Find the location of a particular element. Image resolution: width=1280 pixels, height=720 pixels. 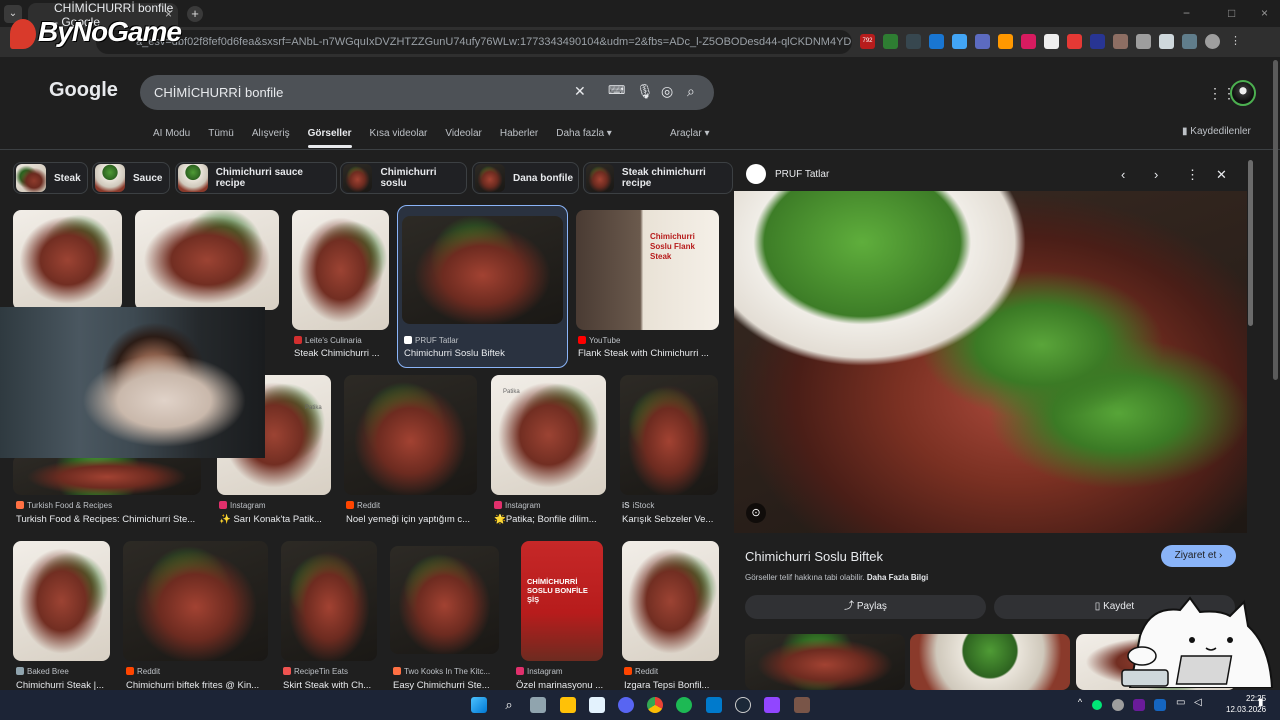

visit-button: Ziyaret et › is located at coordinates (1198, 556).